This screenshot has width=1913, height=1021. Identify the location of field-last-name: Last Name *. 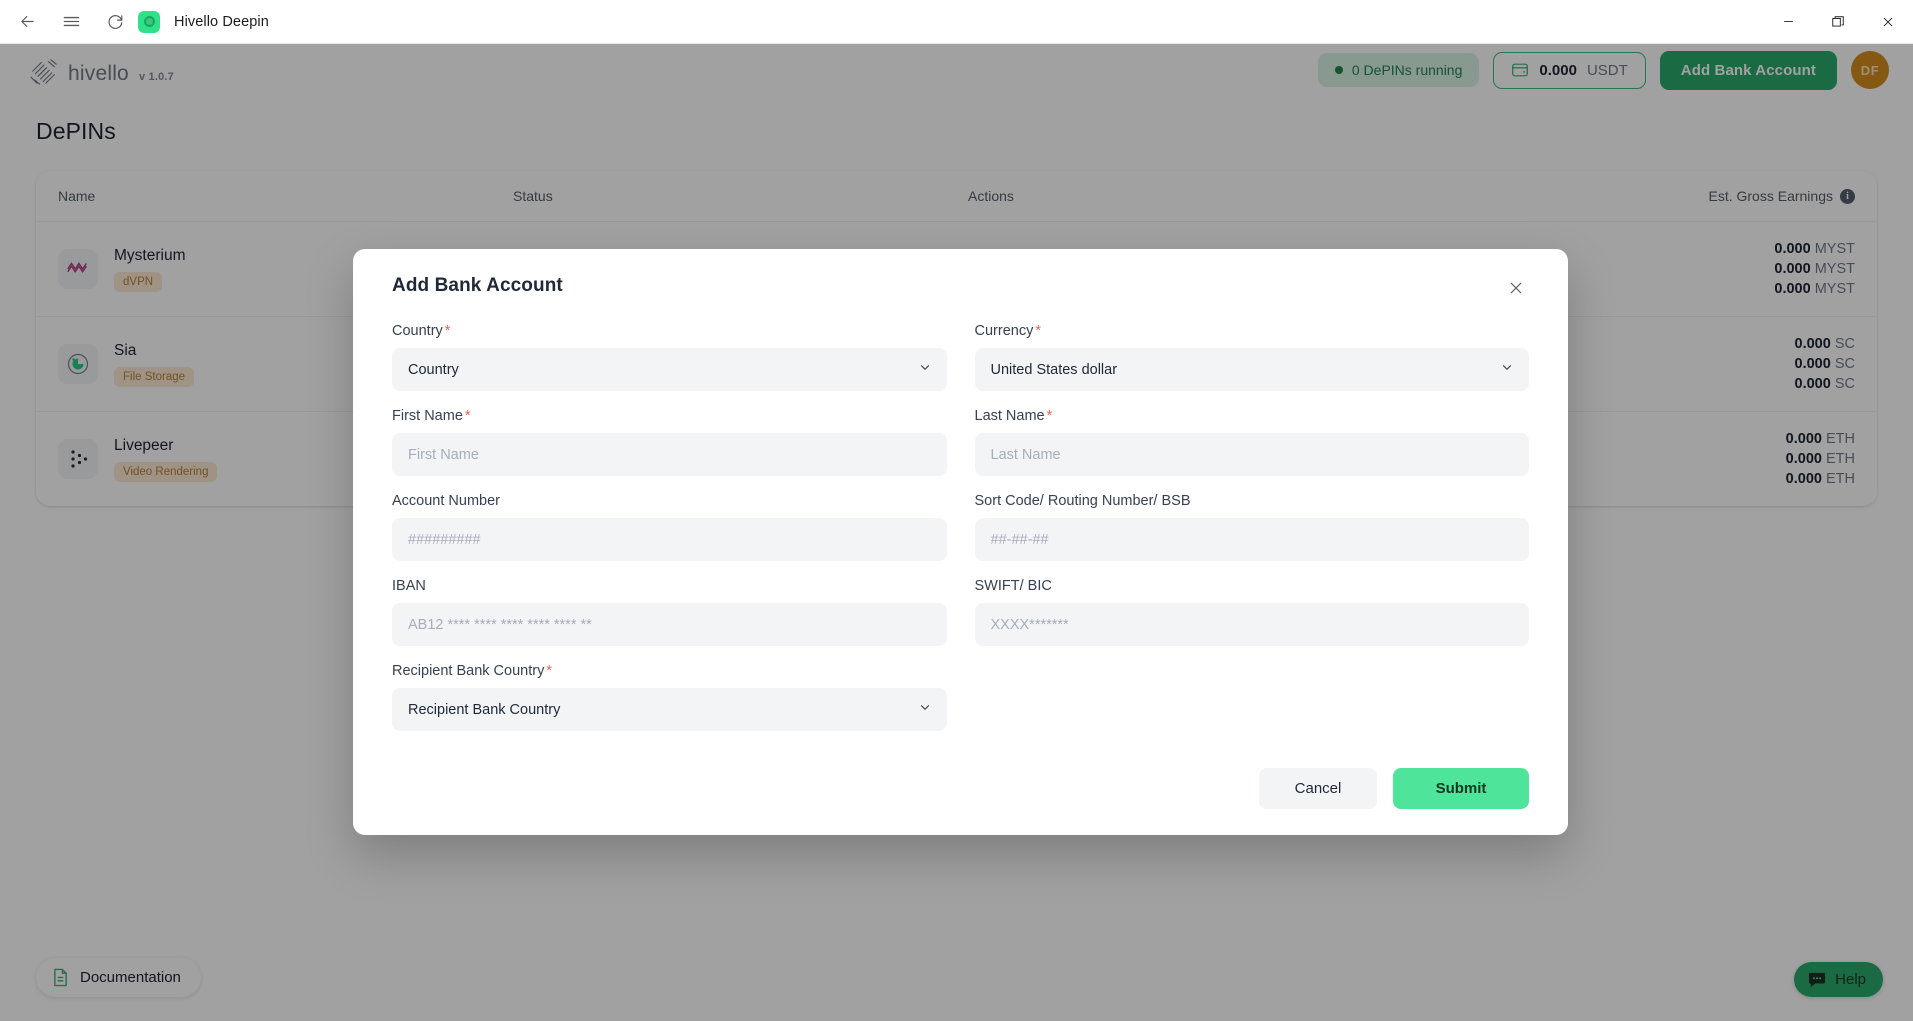
(1251, 442).